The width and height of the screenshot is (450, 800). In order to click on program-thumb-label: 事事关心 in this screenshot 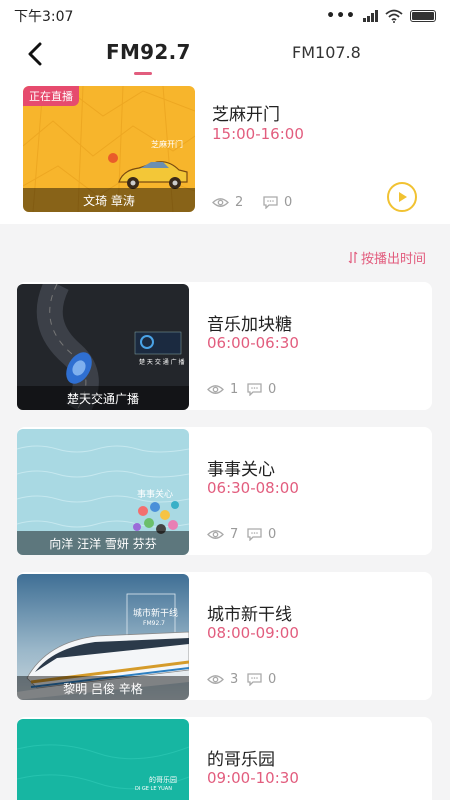, I will do `click(155, 495)`.